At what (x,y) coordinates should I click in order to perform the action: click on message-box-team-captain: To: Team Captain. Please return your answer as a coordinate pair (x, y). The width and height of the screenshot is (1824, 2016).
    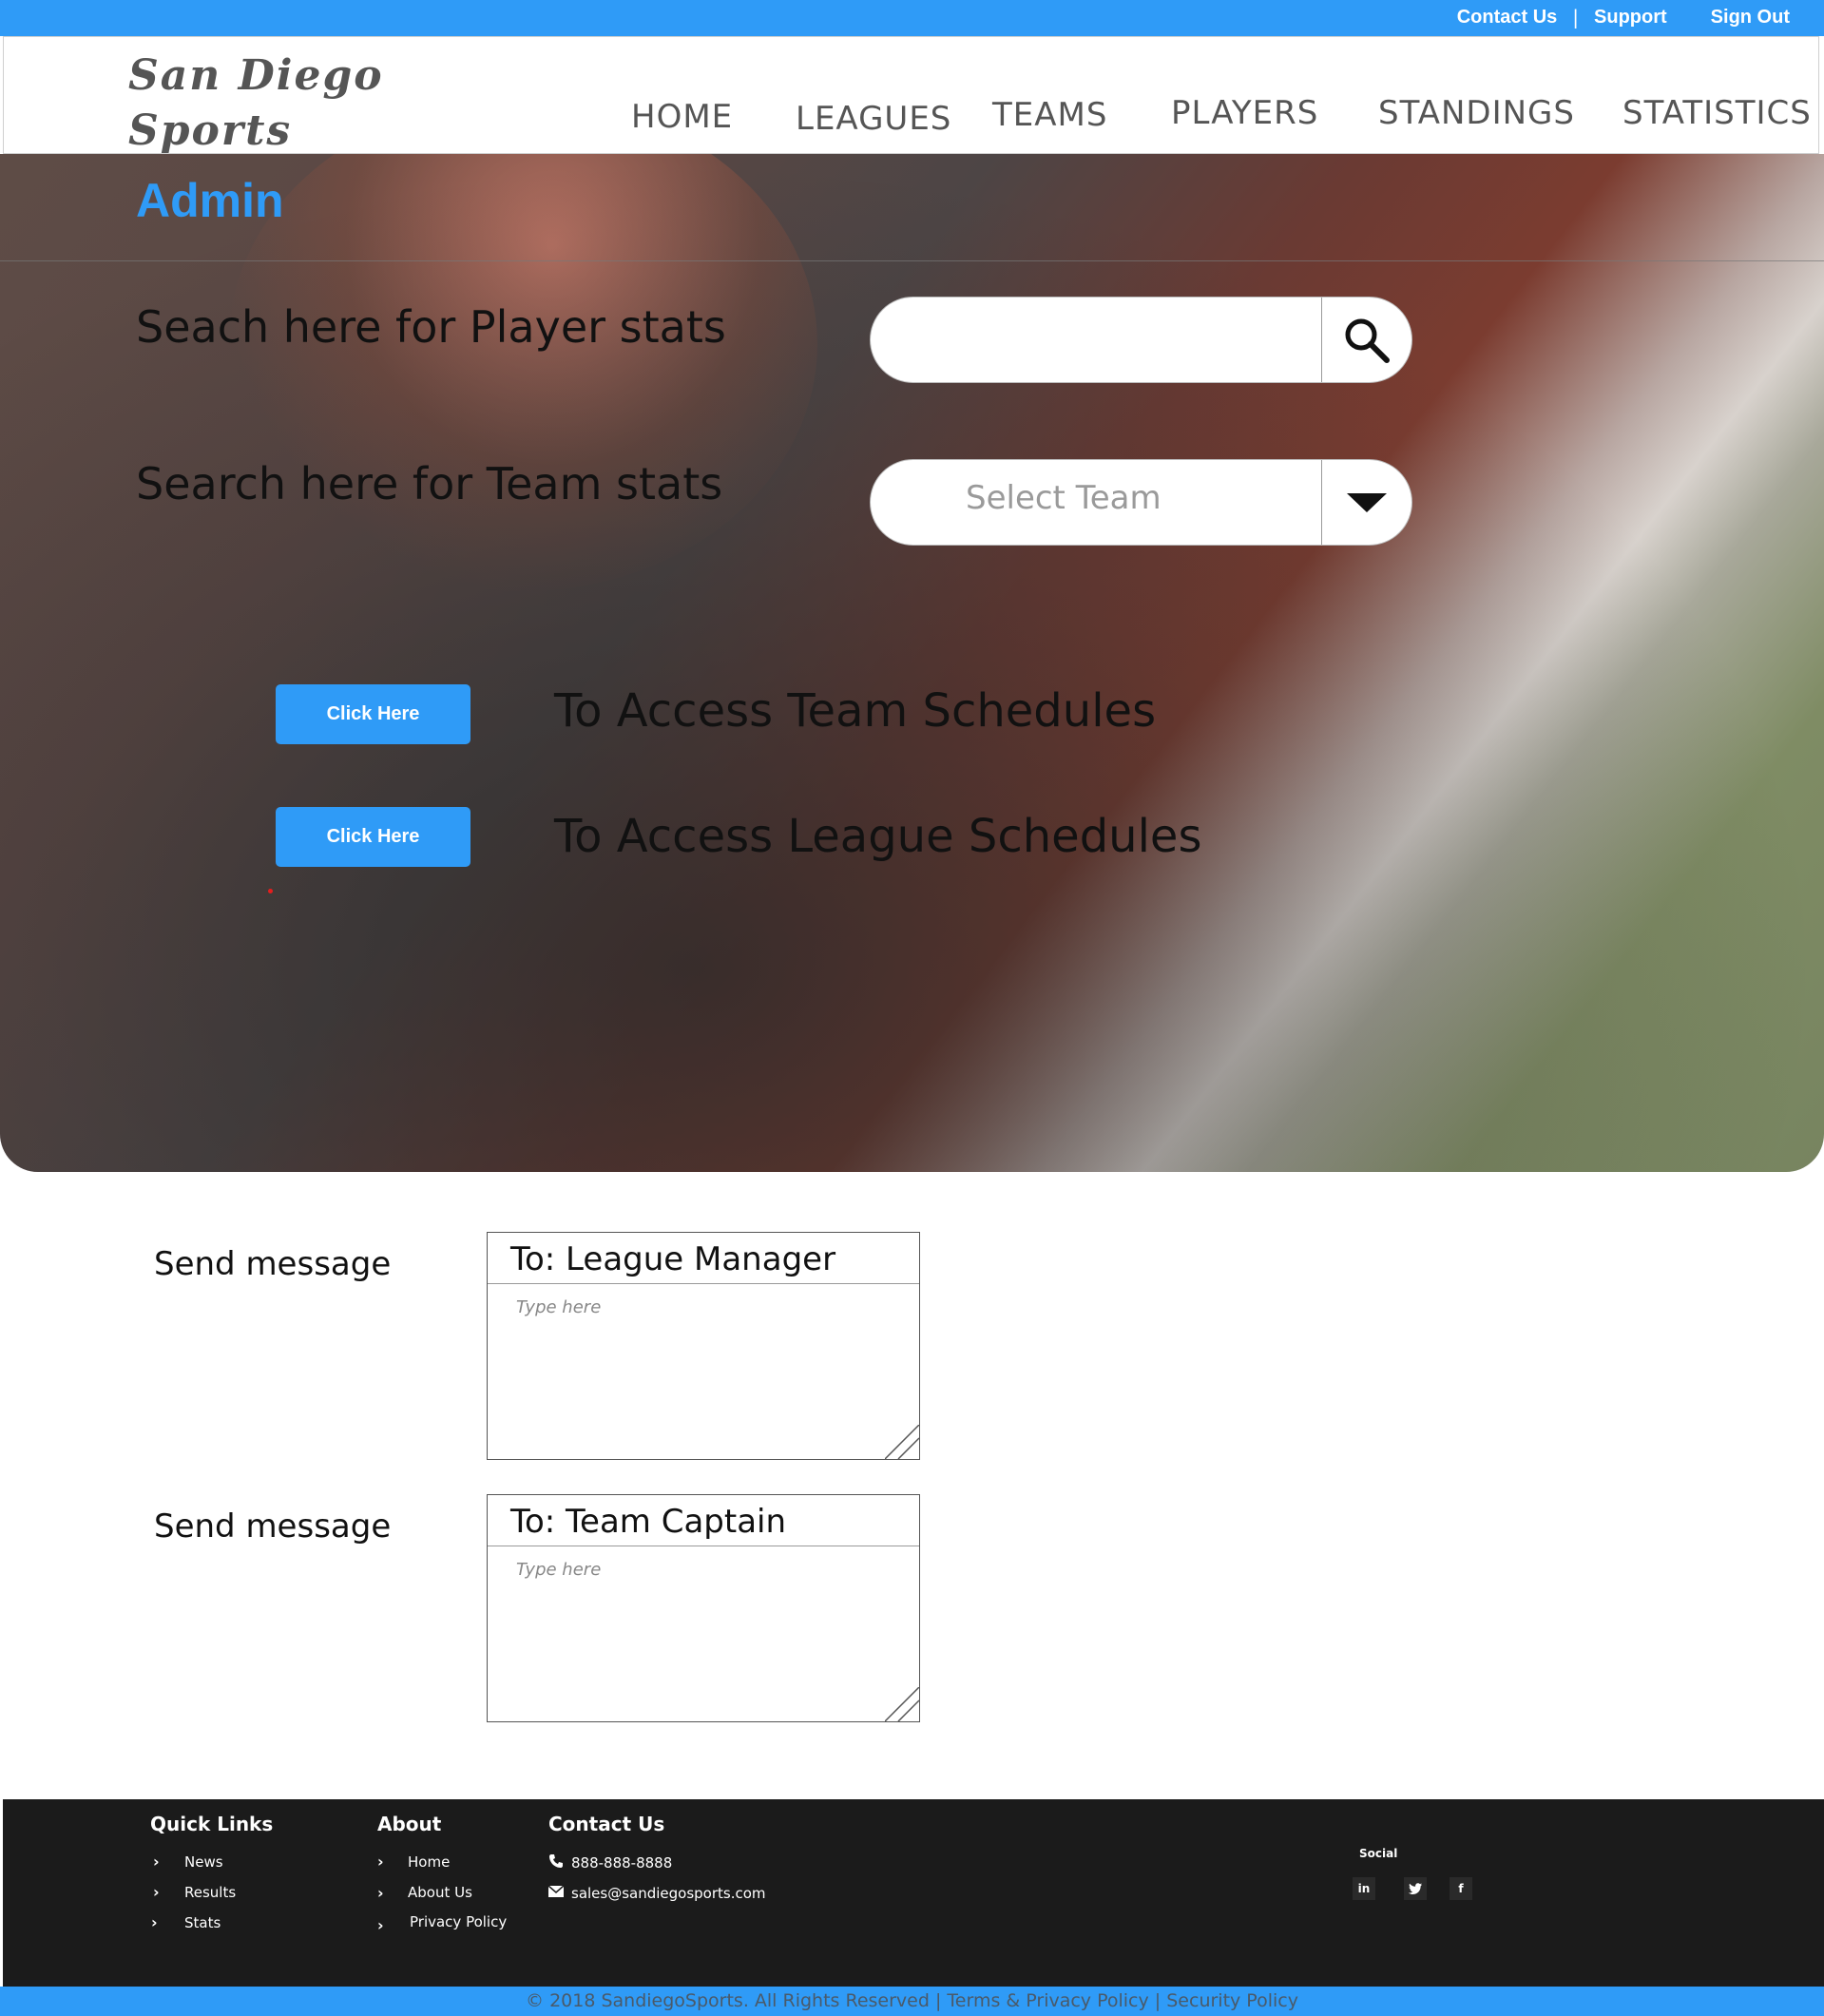
    Looking at the image, I should click on (703, 1608).